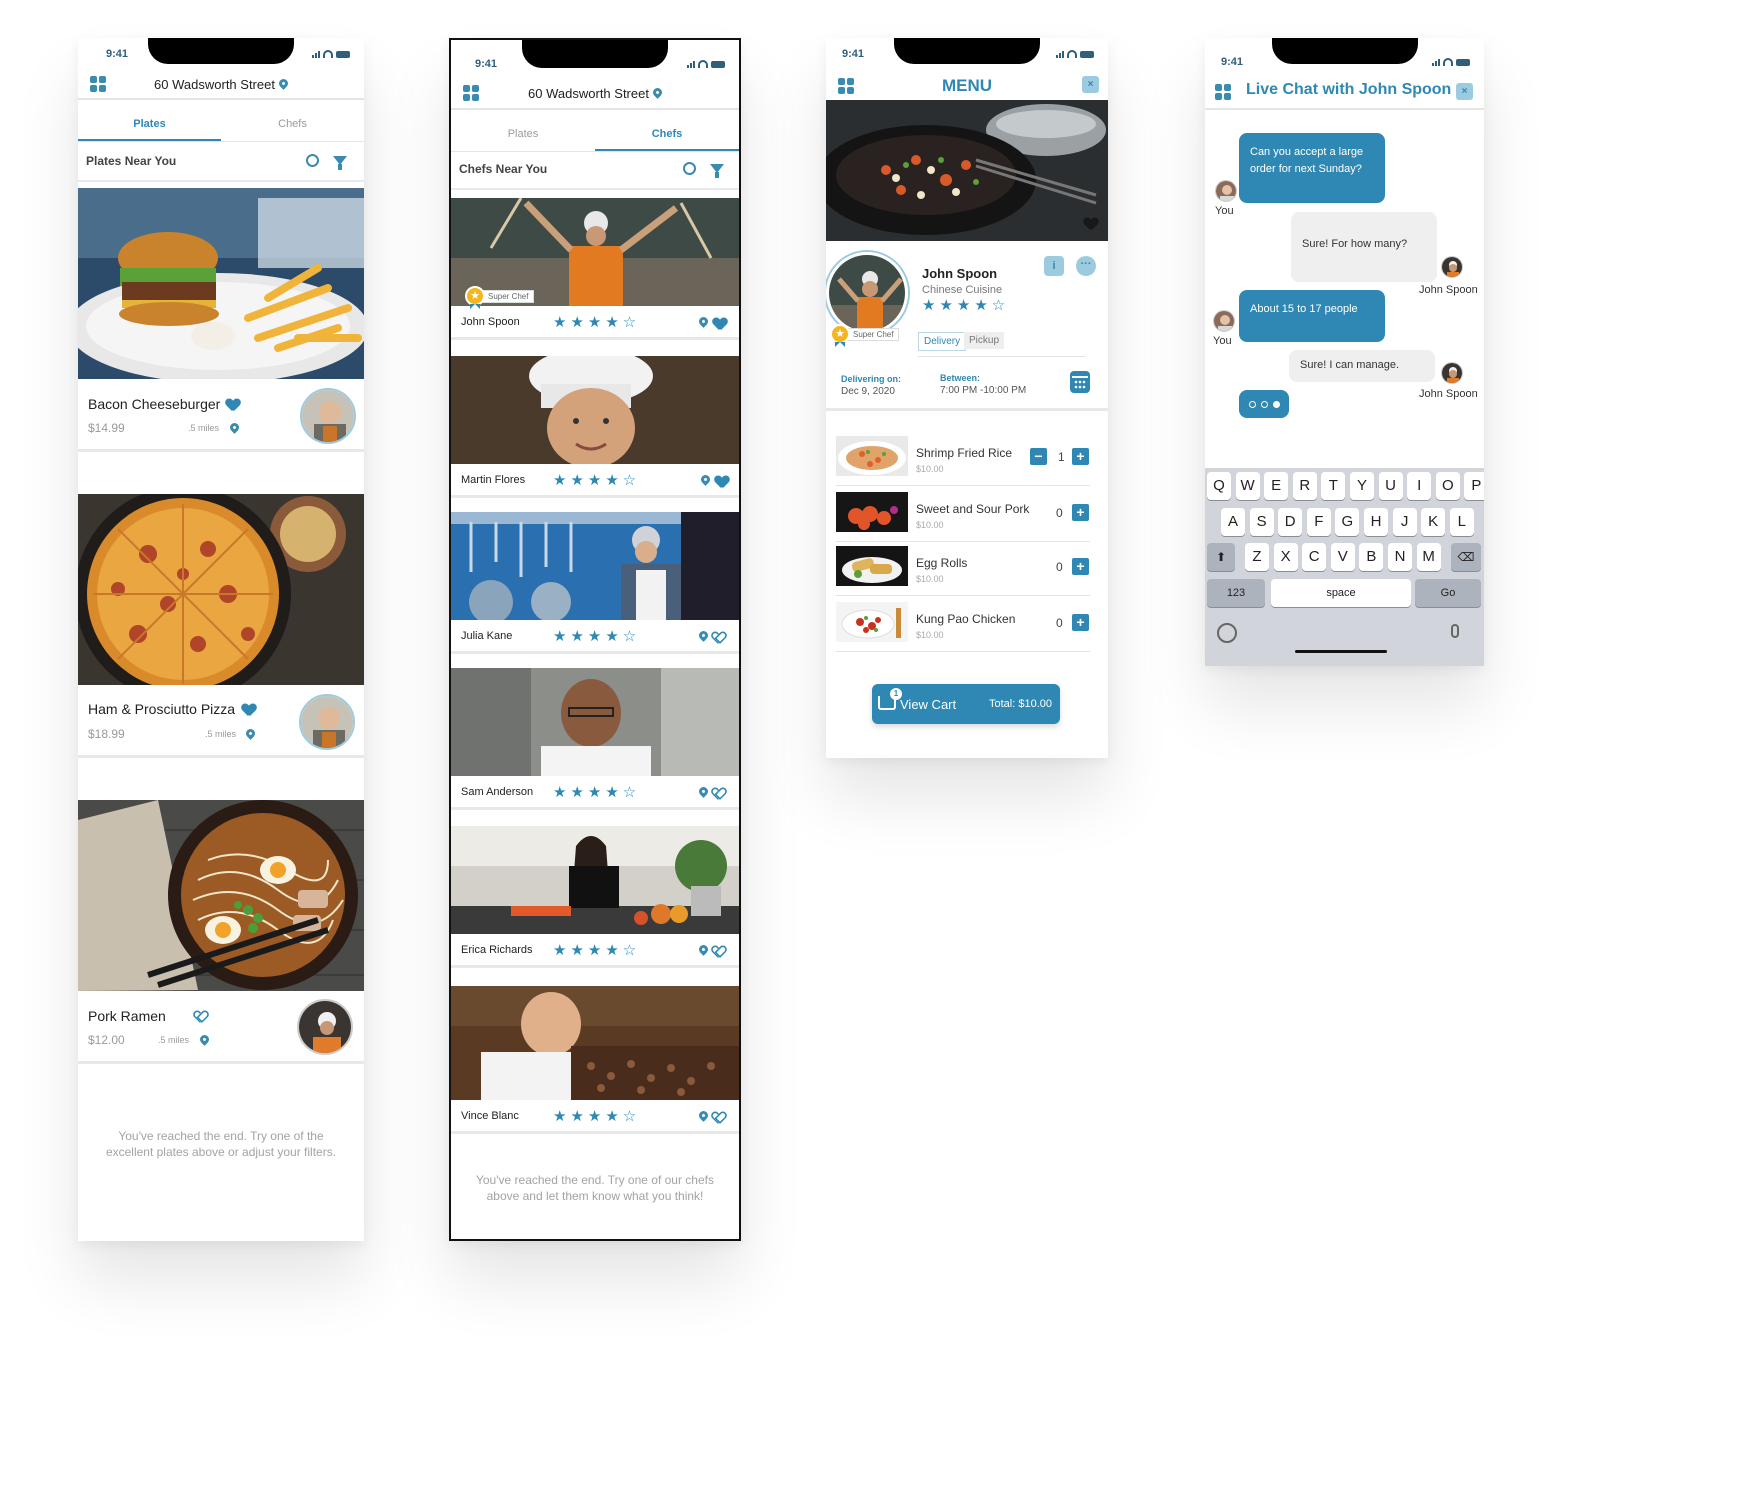  I want to click on key-g: G, so click(1347, 522).